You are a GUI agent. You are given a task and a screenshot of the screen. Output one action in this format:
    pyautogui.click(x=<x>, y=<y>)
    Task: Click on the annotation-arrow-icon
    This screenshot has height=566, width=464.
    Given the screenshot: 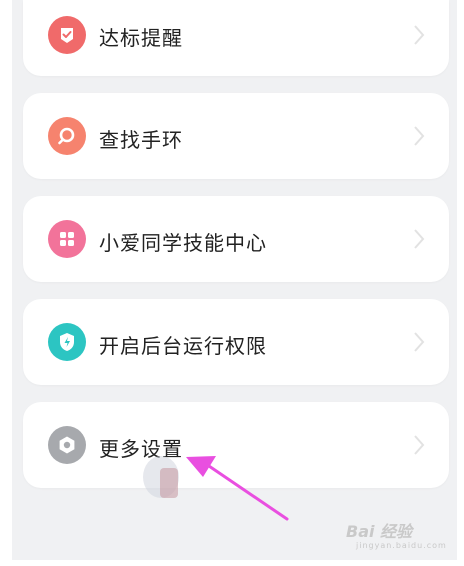 What is the action you would take?
    pyautogui.click(x=237, y=488)
    